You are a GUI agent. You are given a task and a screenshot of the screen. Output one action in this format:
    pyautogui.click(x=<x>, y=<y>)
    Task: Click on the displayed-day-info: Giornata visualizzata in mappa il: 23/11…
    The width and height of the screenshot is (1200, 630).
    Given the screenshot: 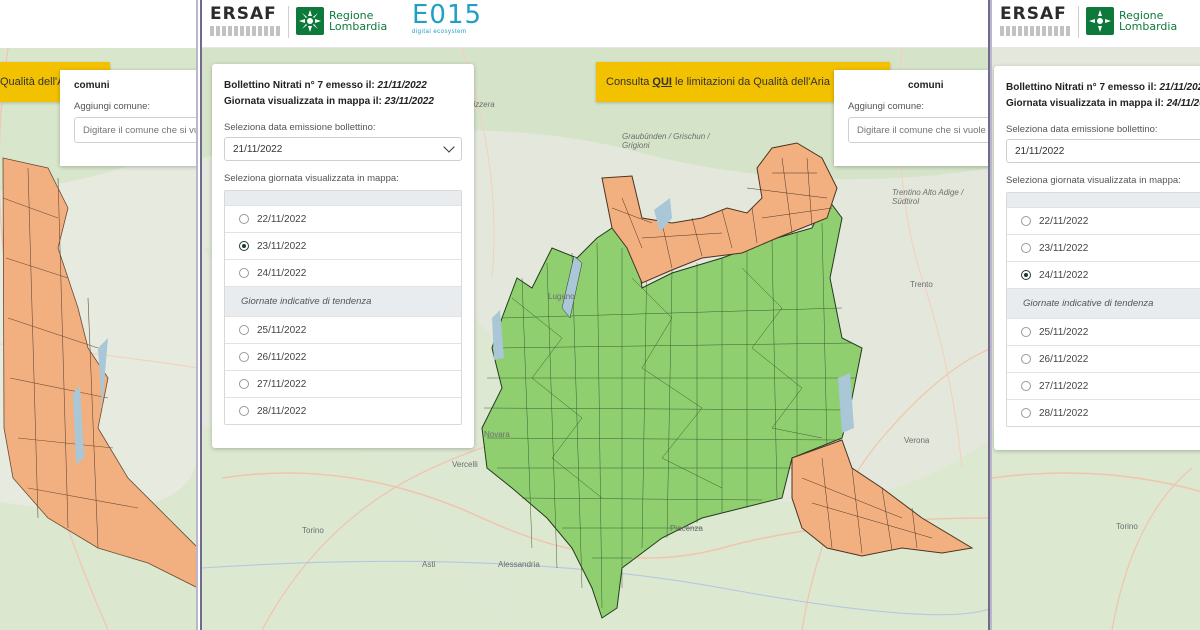 What is the action you would take?
    pyautogui.click(x=329, y=101)
    